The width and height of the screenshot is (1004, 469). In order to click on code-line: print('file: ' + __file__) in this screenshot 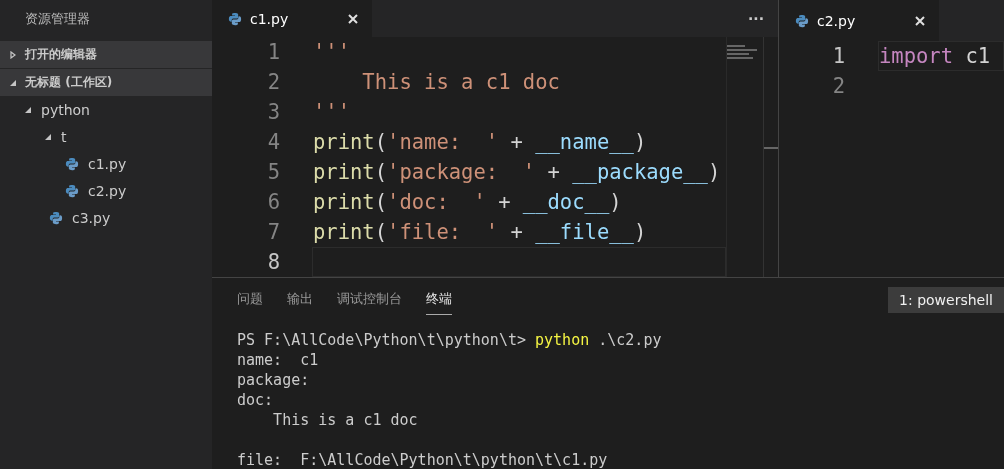, I will do `click(480, 232)`.